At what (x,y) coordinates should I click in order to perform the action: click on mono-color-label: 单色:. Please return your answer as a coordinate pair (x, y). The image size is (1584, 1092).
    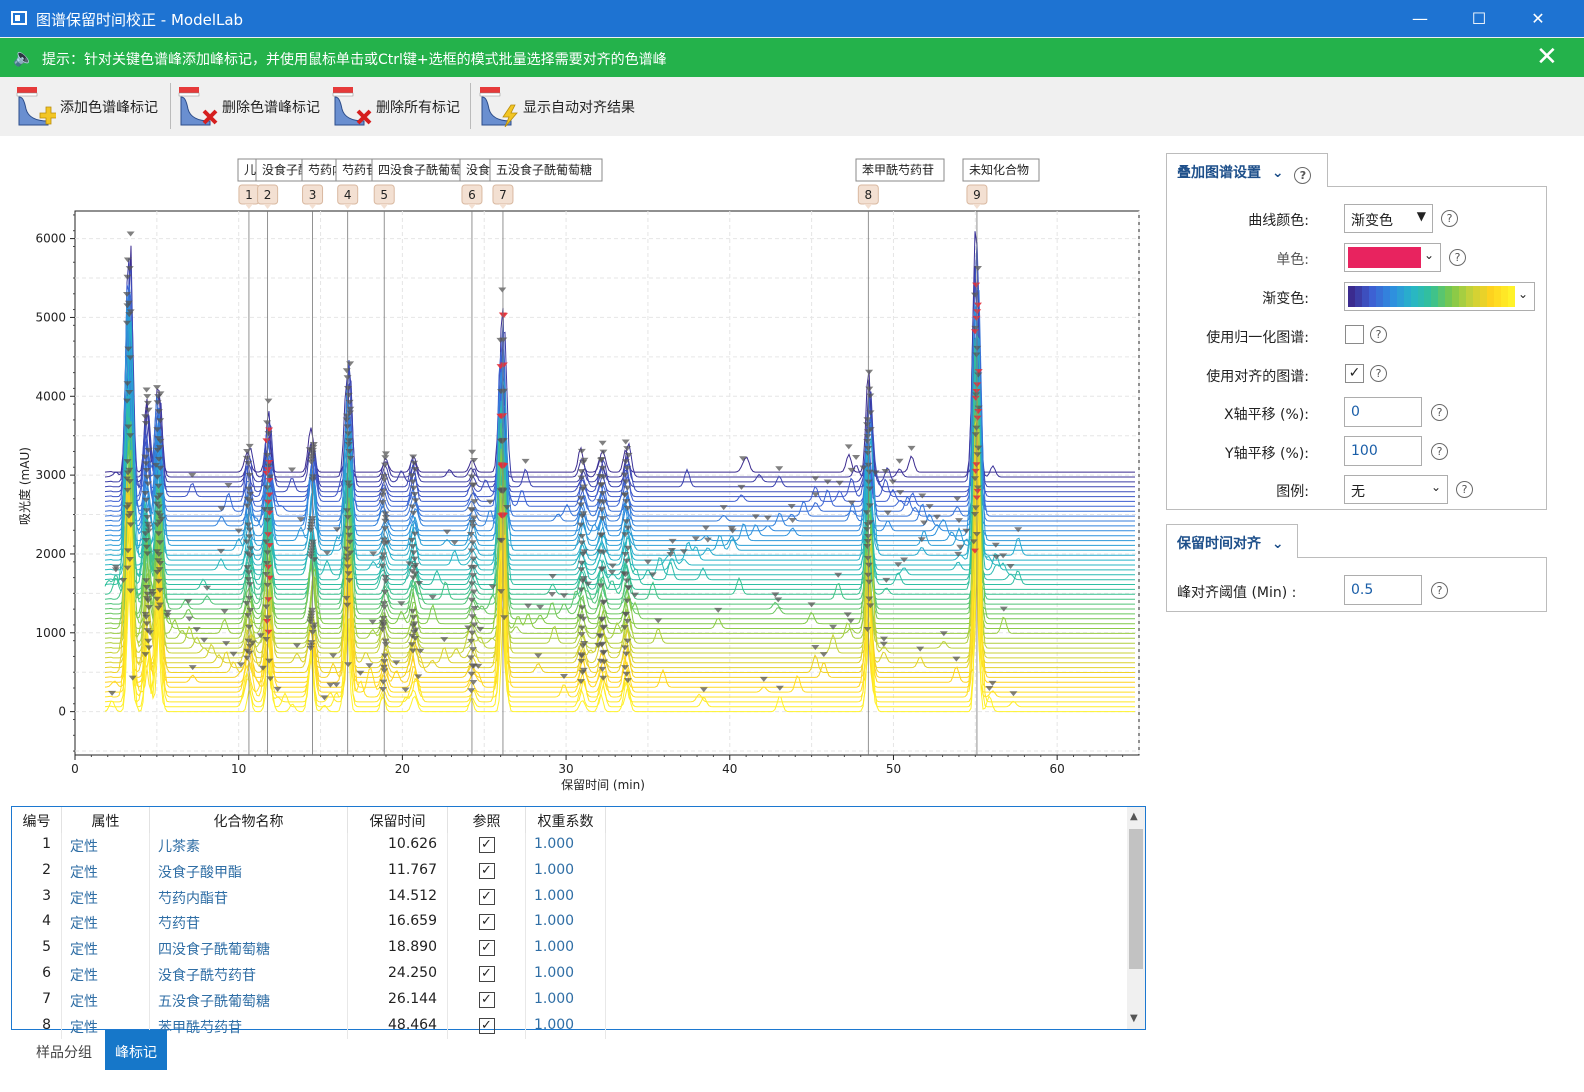
    Looking at the image, I should click on (1292, 260).